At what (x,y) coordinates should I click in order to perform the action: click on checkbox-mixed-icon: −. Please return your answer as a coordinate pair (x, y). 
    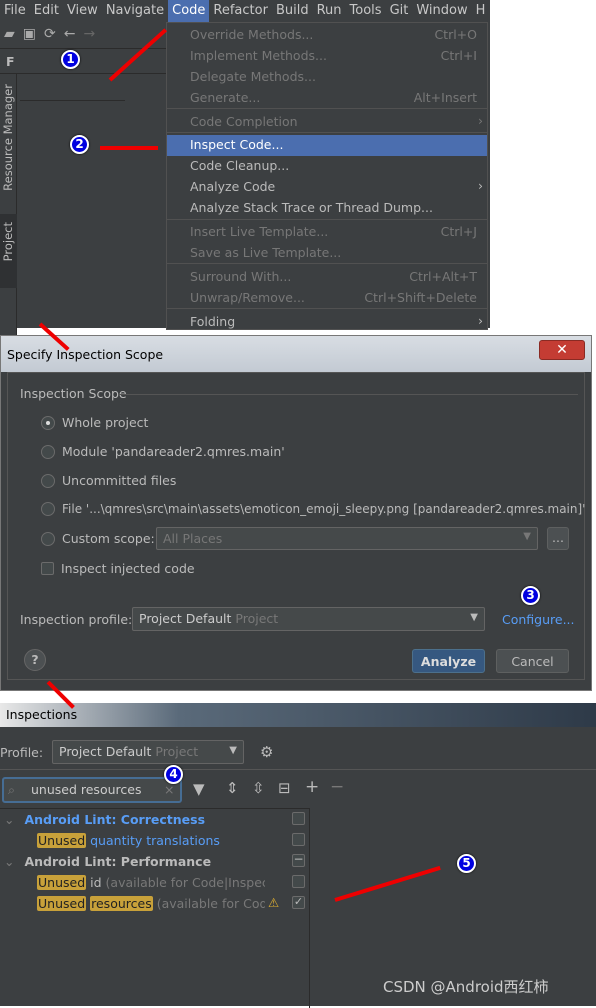
    Looking at the image, I should click on (298, 860).